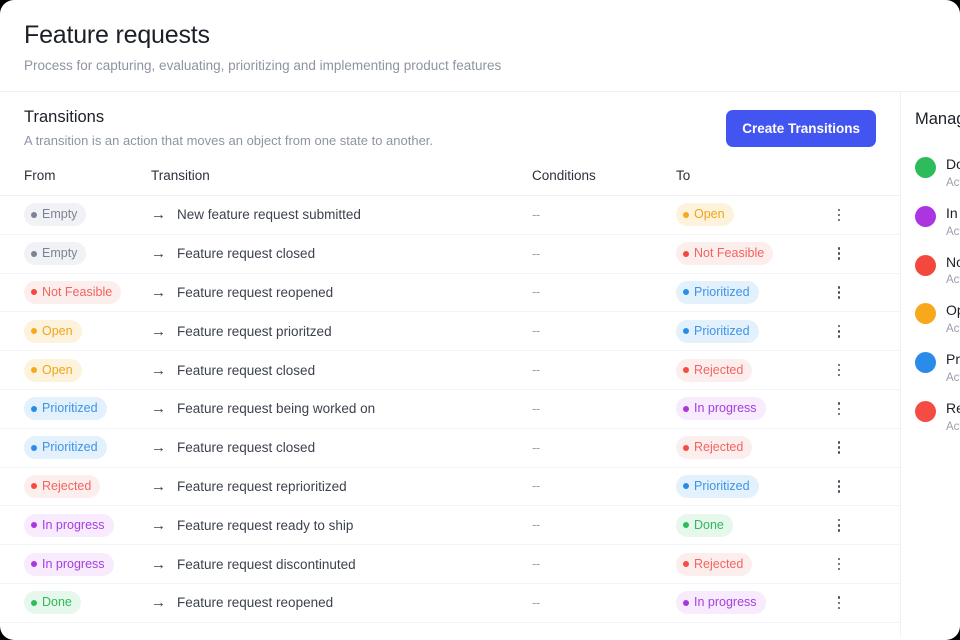 This screenshot has height=640, width=960. What do you see at coordinates (341, 409) in the screenshot?
I see `cell-transition: → Feature request being worked on` at bounding box center [341, 409].